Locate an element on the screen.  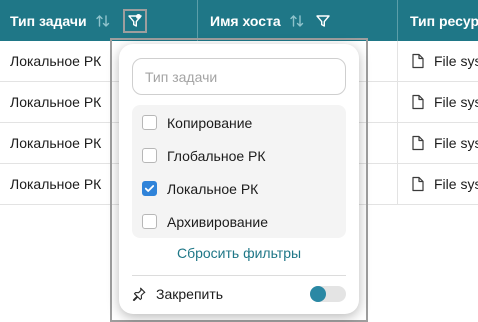
column-header-label: Тип ресурс is located at coordinates (444, 20).